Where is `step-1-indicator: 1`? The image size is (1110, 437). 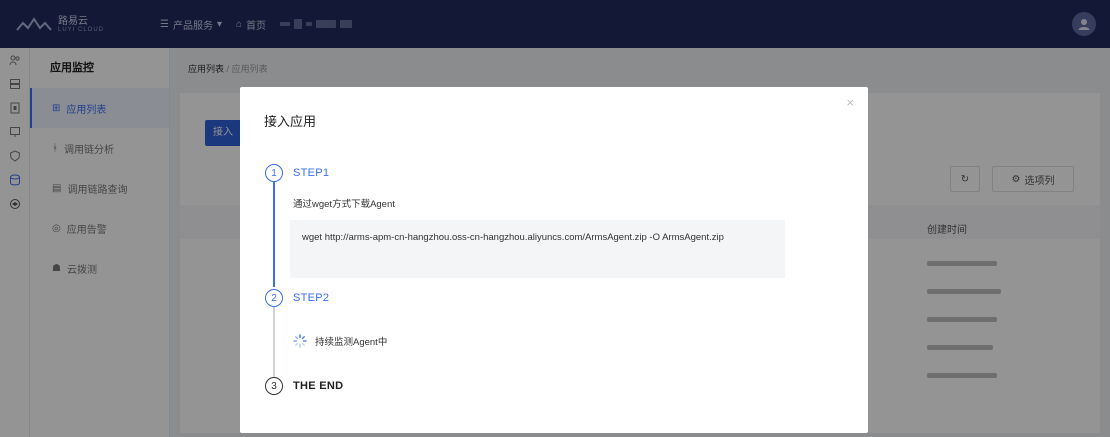 step-1-indicator: 1 is located at coordinates (274, 173).